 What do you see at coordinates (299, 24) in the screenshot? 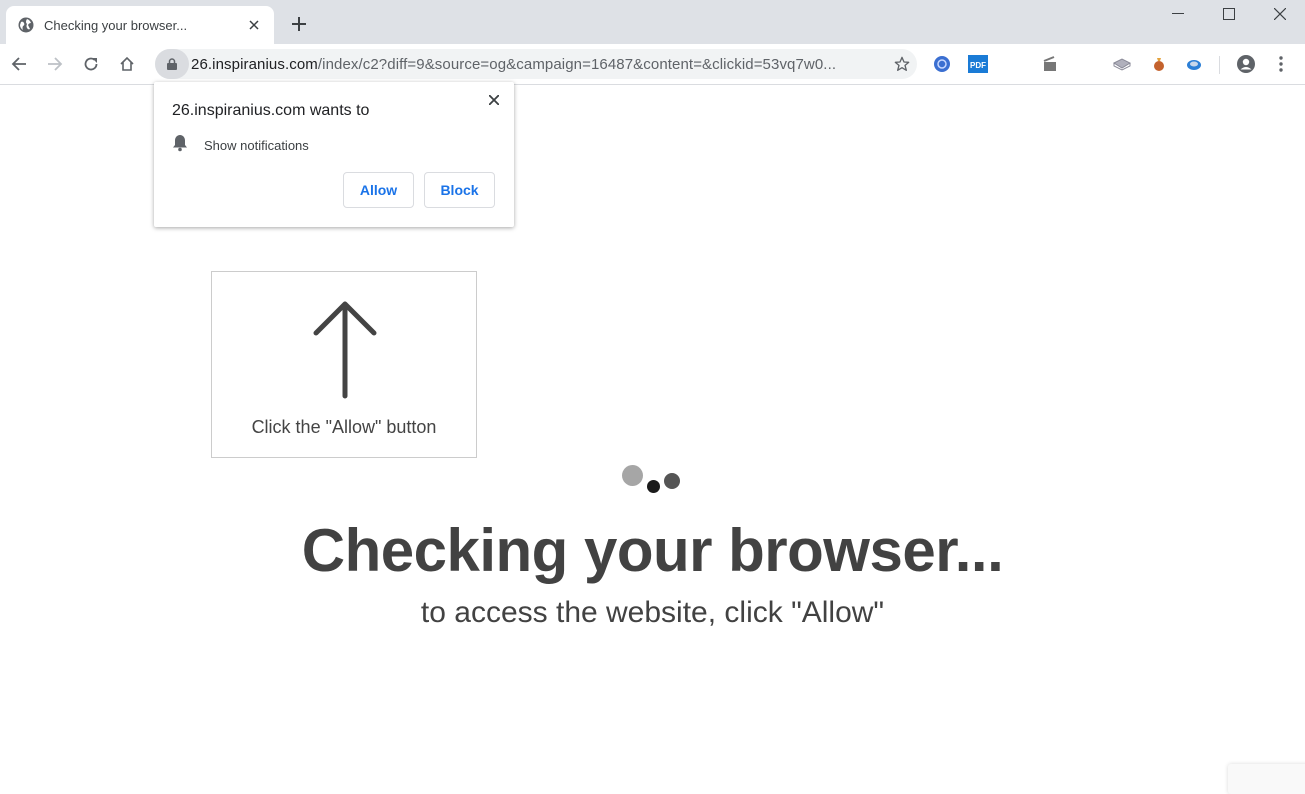
I see `new-tab-button` at bounding box center [299, 24].